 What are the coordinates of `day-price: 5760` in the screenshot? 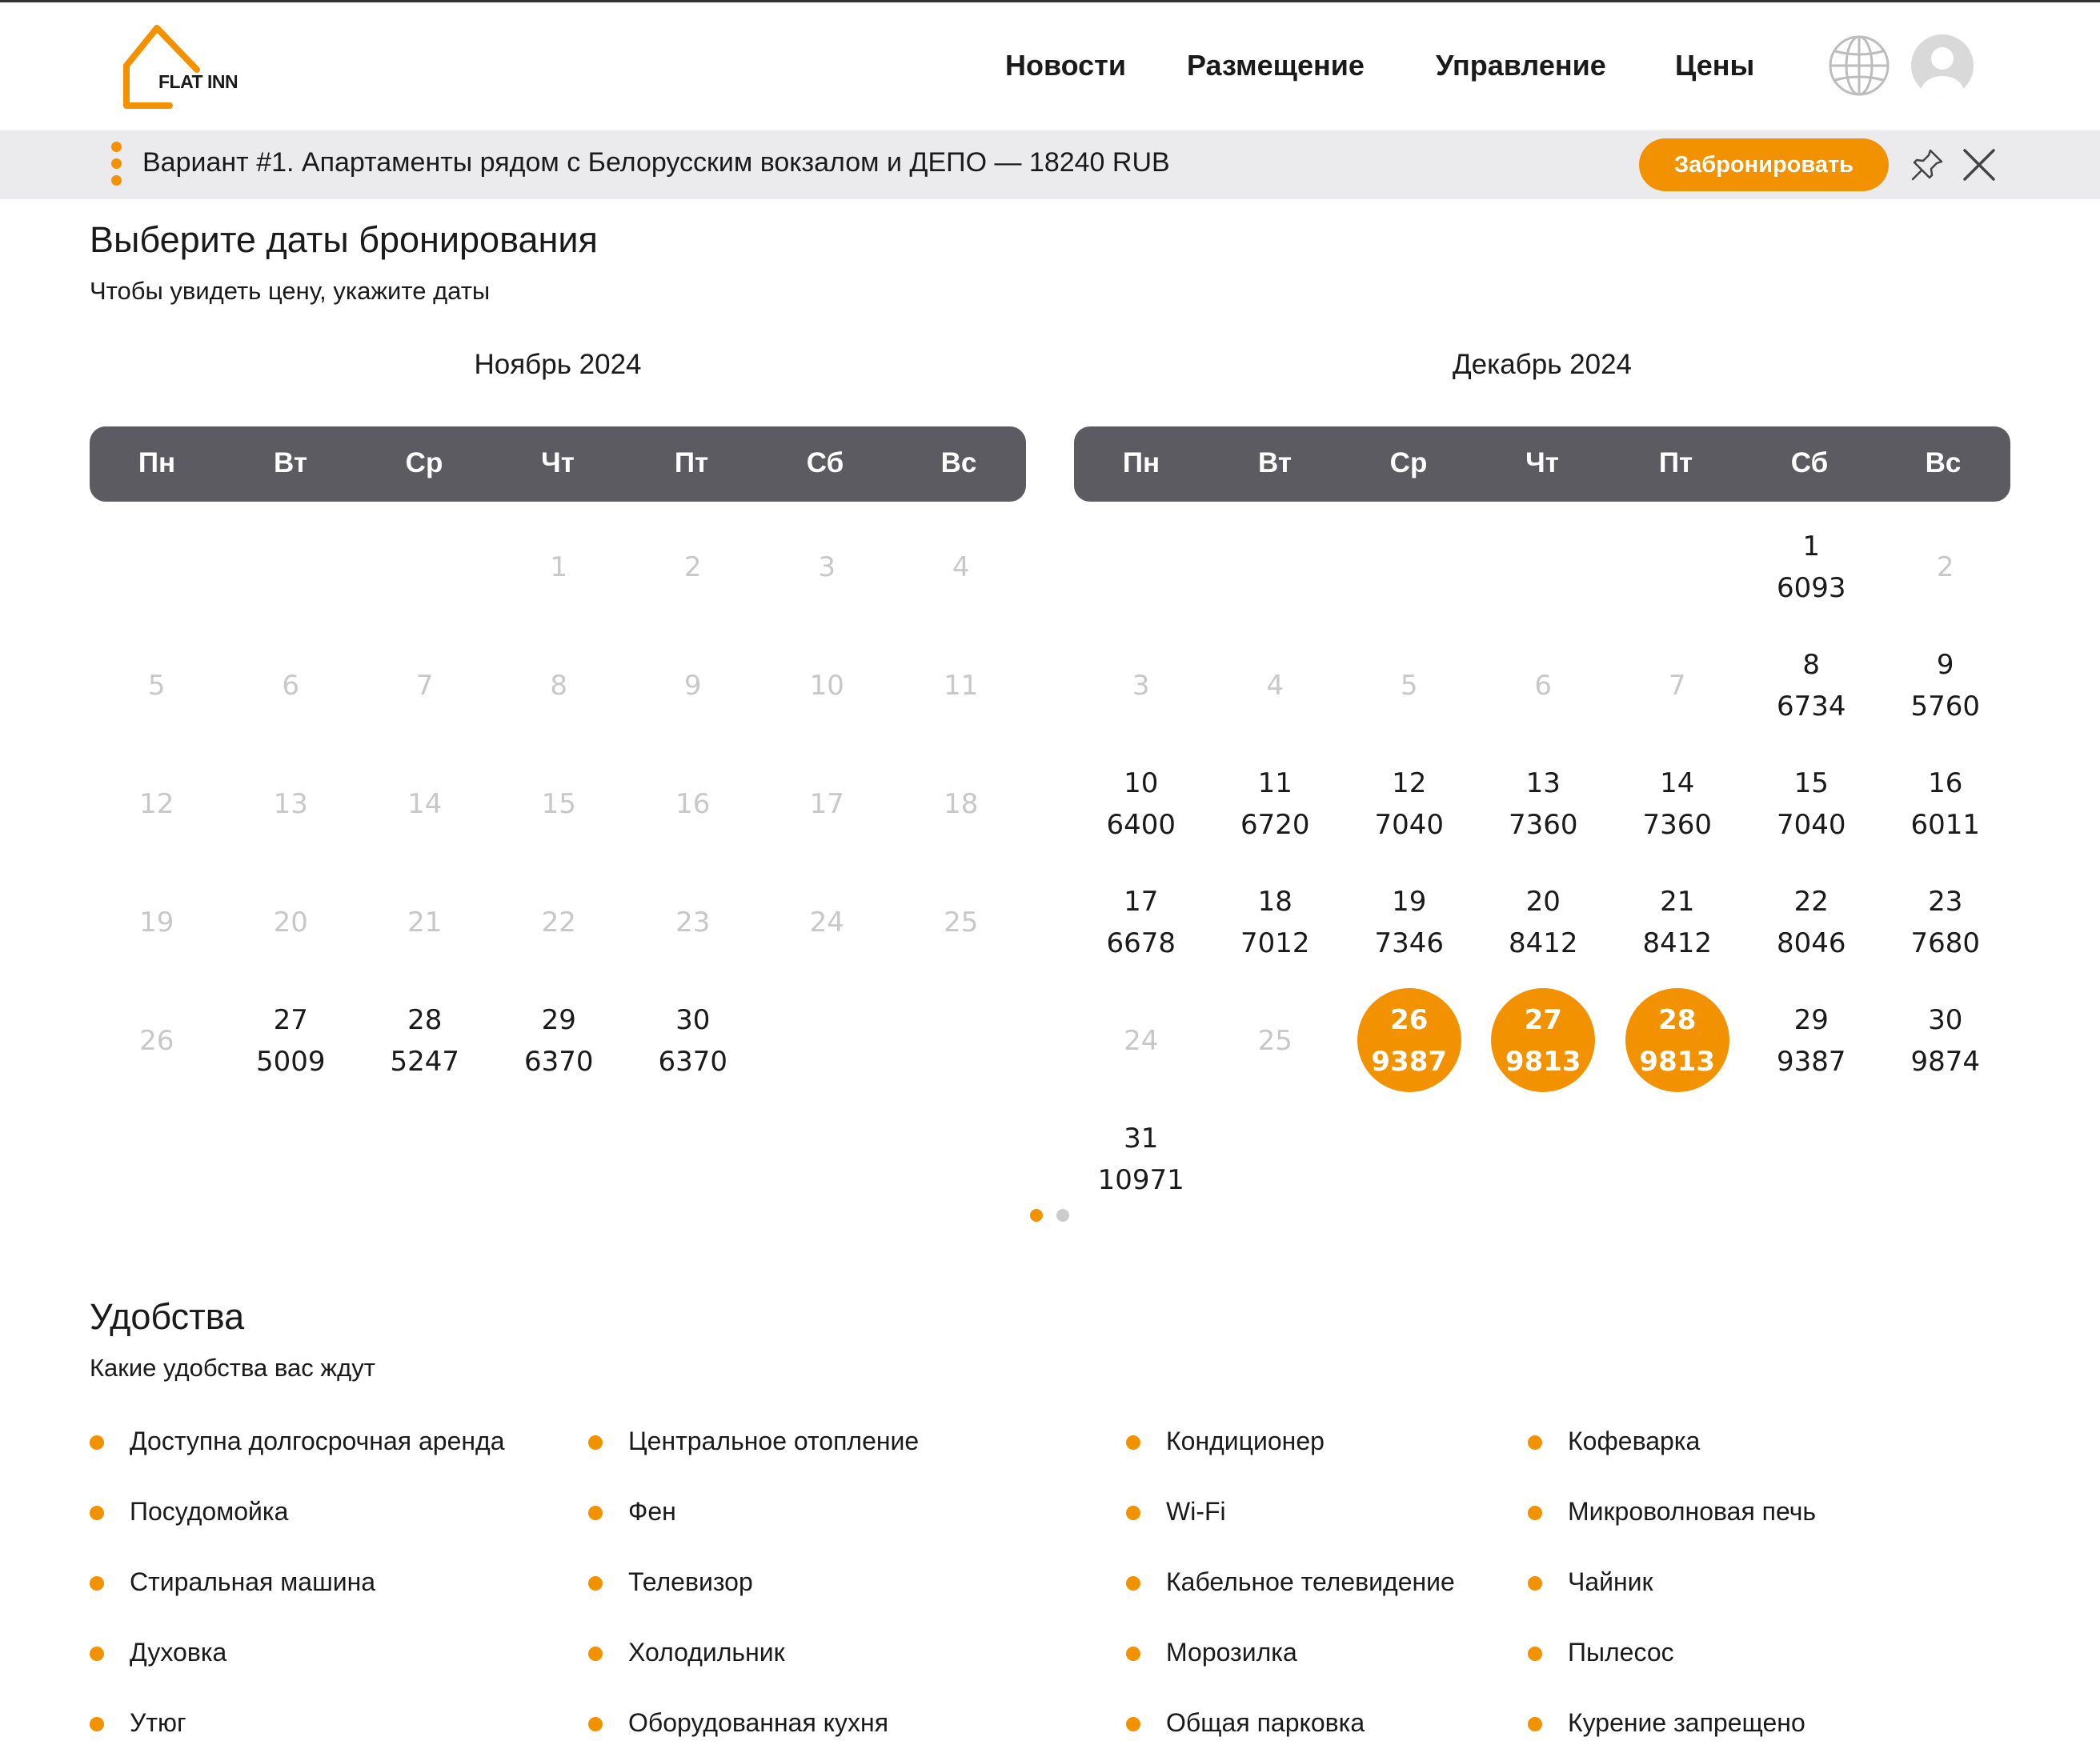 It's located at (1945, 706).